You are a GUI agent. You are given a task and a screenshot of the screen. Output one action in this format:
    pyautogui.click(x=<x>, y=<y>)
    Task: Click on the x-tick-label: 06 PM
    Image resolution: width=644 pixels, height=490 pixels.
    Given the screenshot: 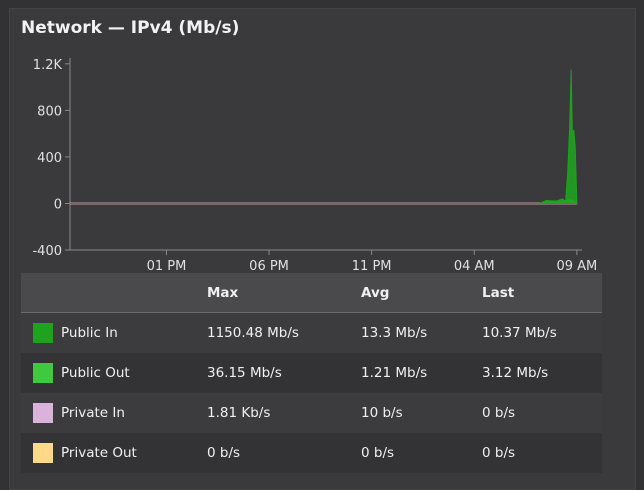 What is the action you would take?
    pyautogui.click(x=269, y=264)
    